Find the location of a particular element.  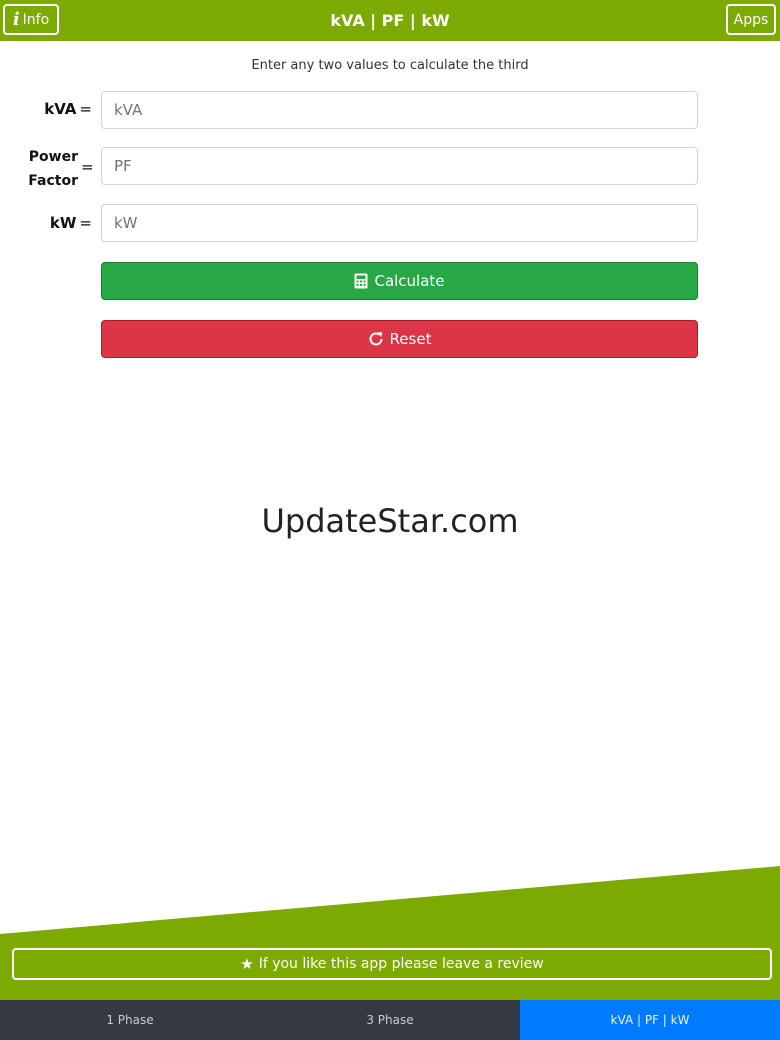

calculate-button: Calculate is located at coordinates (399, 281).